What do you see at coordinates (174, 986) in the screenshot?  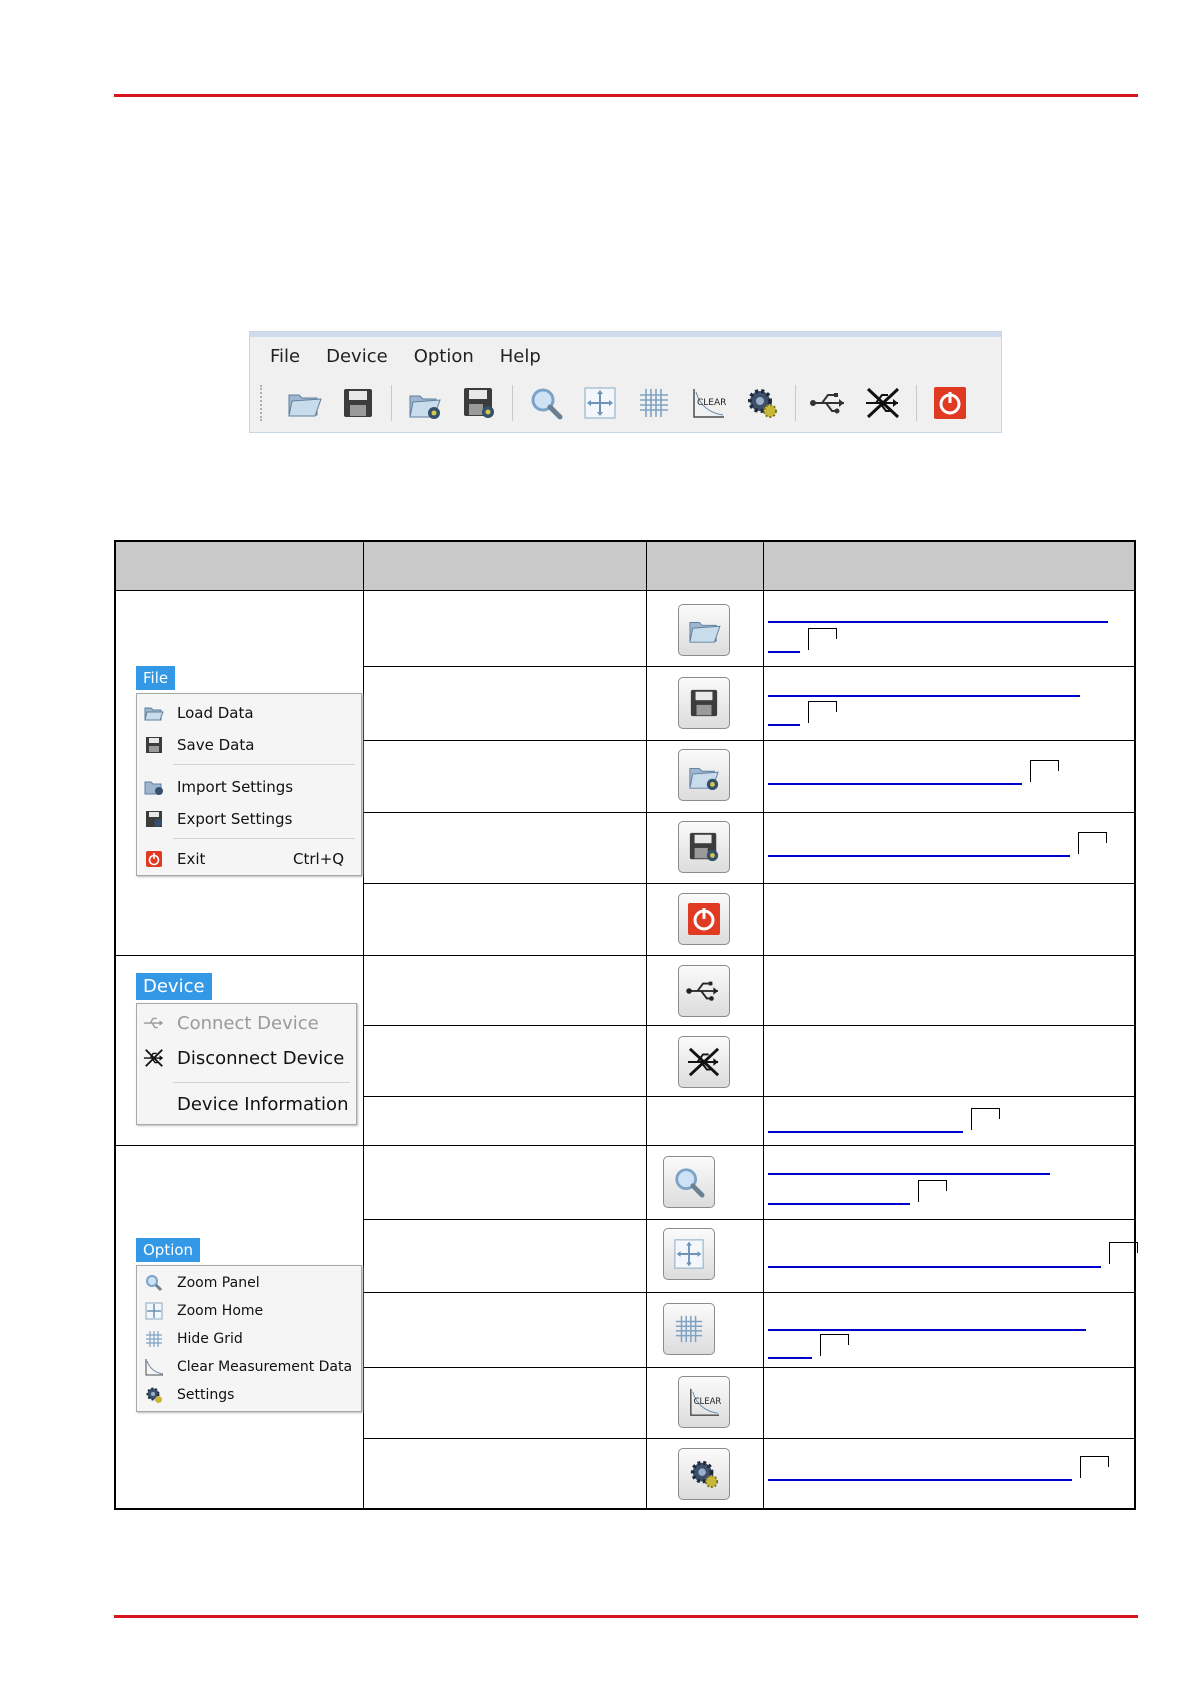 I see `device-menu-tab: Device` at bounding box center [174, 986].